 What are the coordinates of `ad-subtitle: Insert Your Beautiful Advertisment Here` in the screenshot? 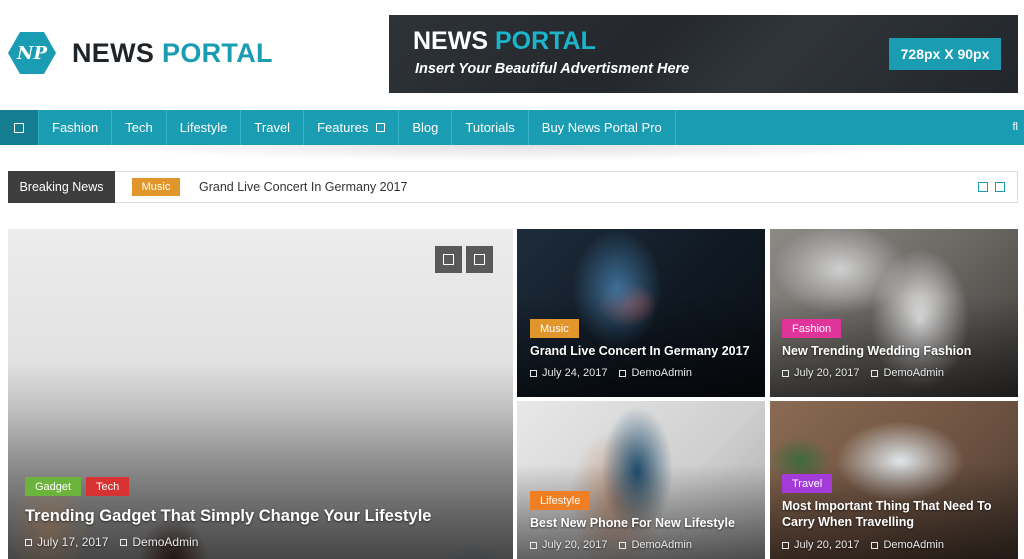 It's located at (552, 69).